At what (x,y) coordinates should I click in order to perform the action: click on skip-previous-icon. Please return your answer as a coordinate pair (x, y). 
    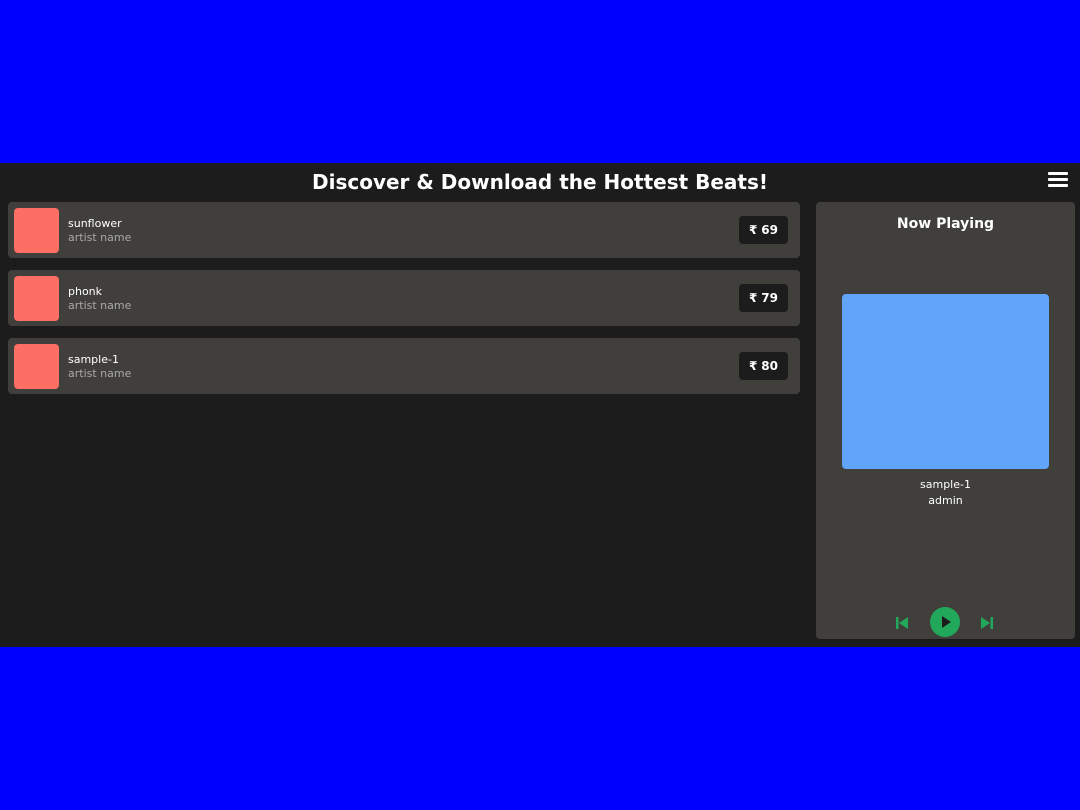
    Looking at the image, I should click on (902, 623).